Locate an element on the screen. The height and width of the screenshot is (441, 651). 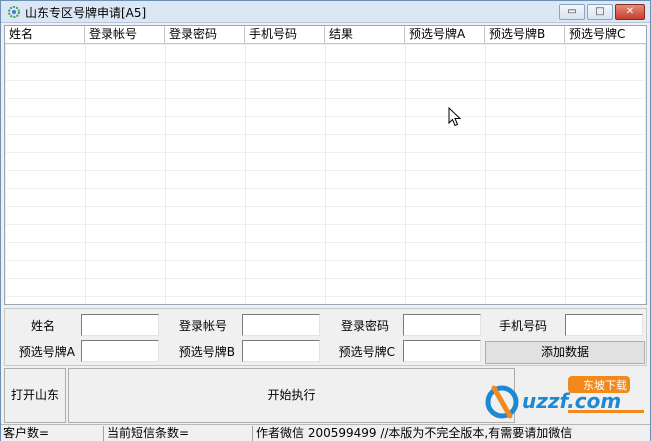
name-label: 姓名 is located at coordinates (42, 326).